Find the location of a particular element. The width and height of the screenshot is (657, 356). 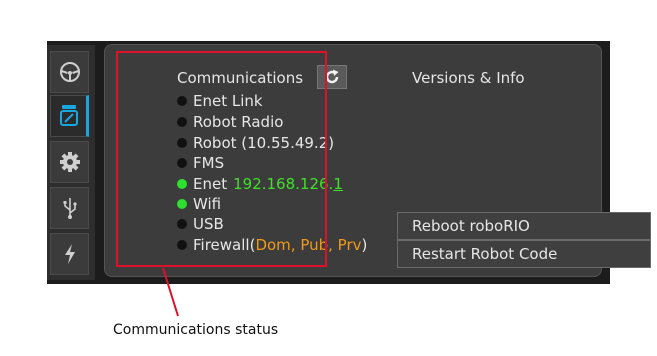

annotation-callout-line is located at coordinates (170, 292).